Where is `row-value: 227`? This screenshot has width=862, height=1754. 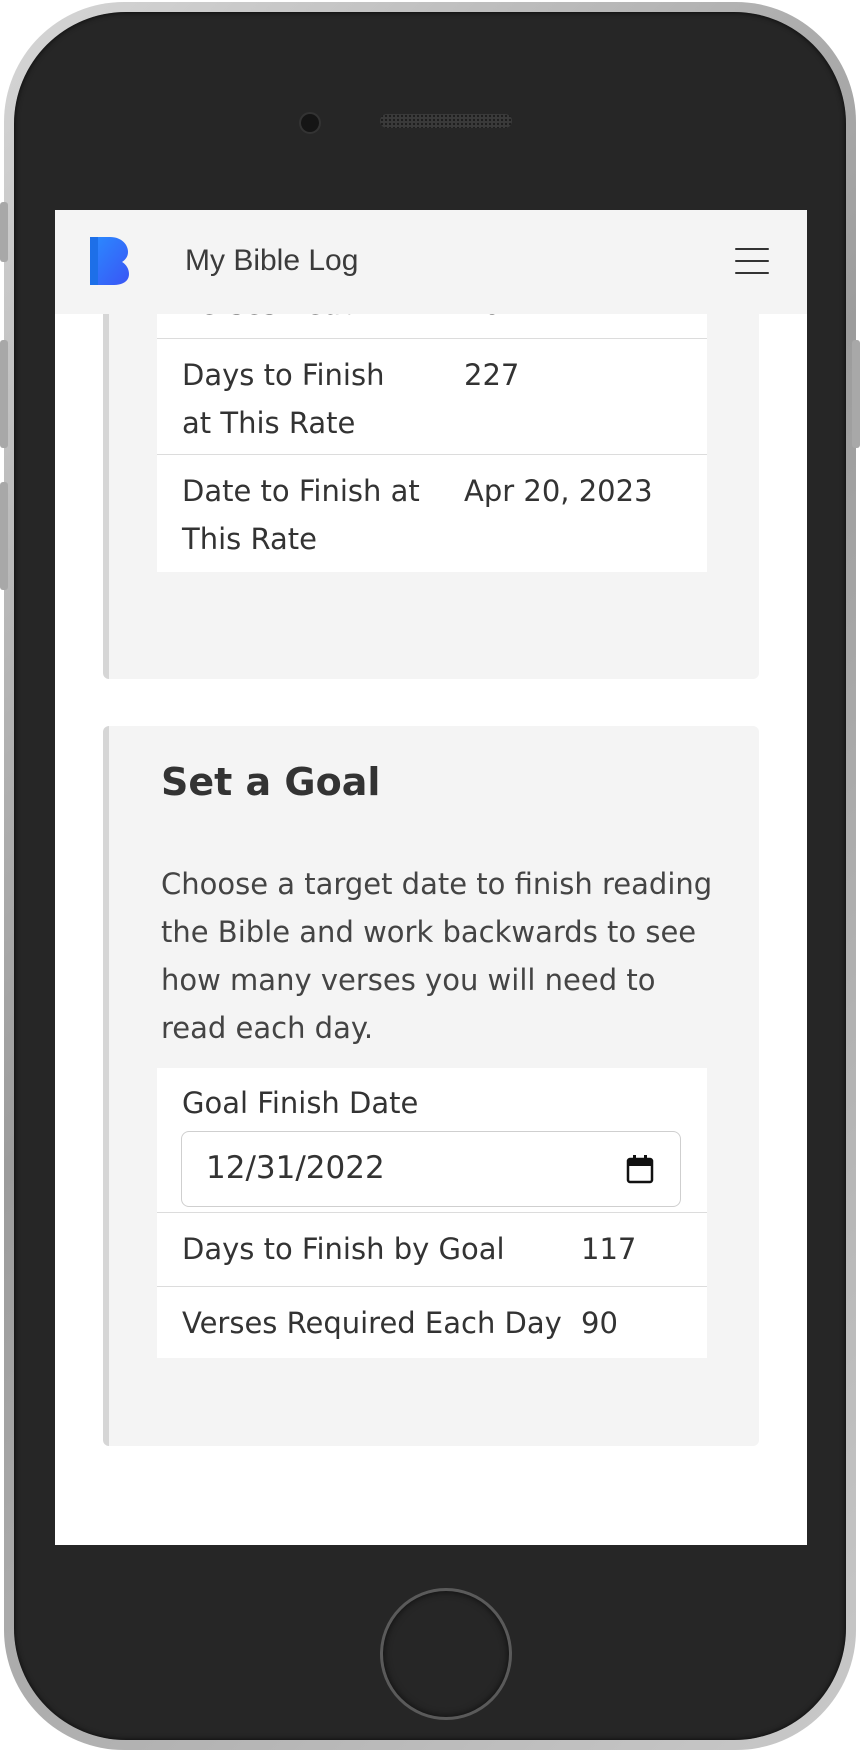 row-value: 227 is located at coordinates (492, 375).